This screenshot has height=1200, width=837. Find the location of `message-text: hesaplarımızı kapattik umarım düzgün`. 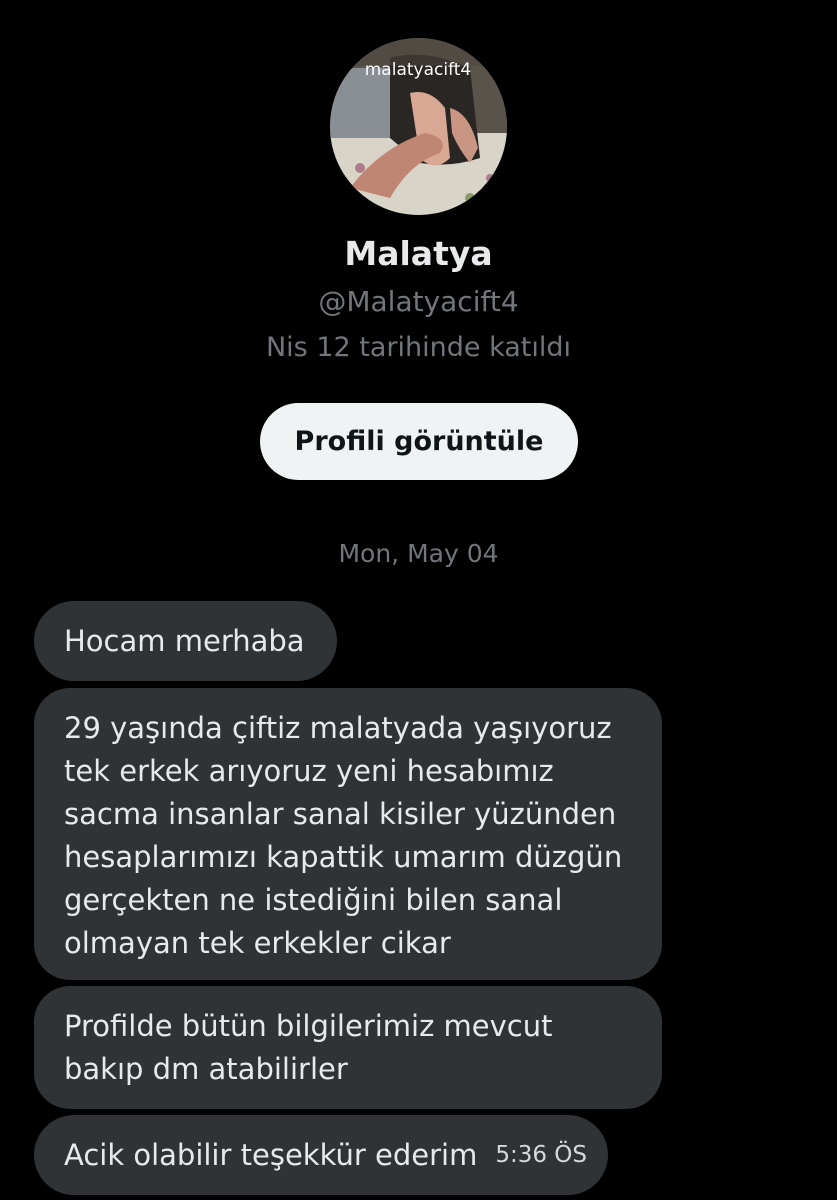

message-text: hesaplarımızı kapattik umarım düzgün is located at coordinates (343, 857).